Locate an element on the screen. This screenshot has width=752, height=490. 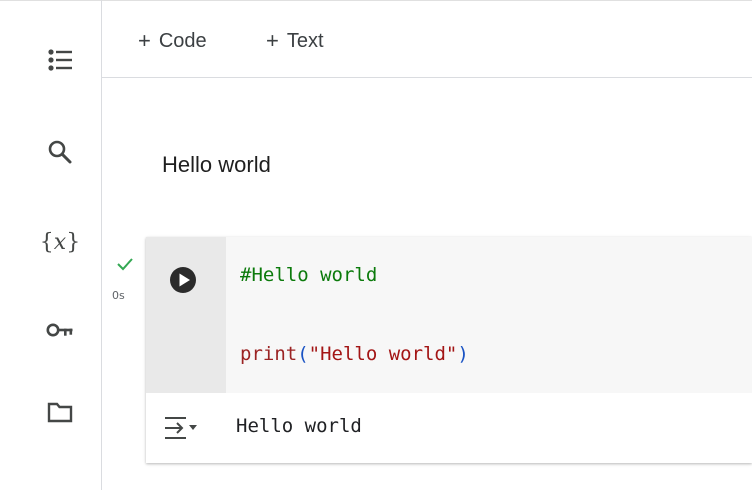
code-line-comment: #Hello world is located at coordinates (309, 275).